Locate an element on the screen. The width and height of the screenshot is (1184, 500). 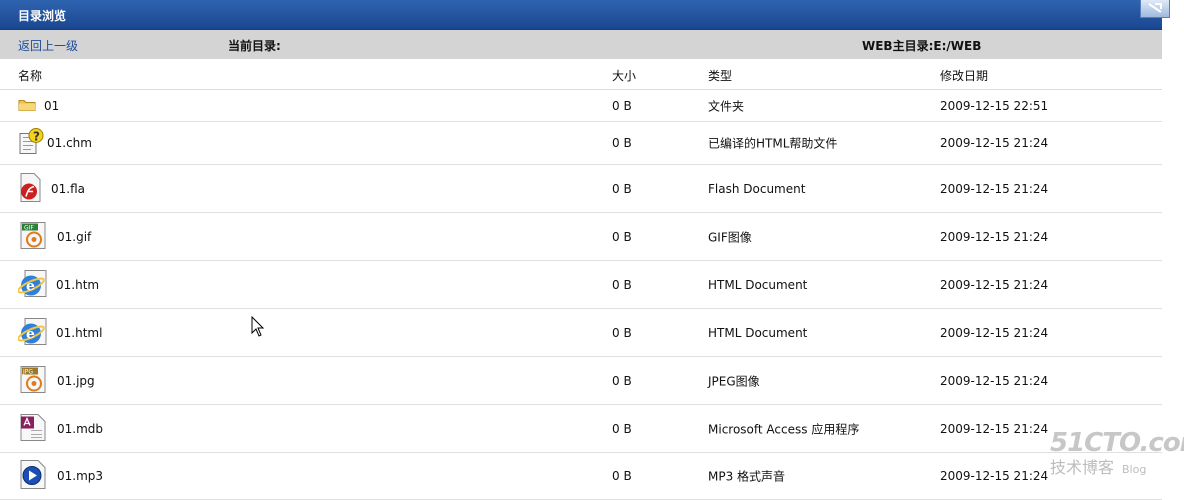
gif-image-icon: GIF is located at coordinates (33, 236).